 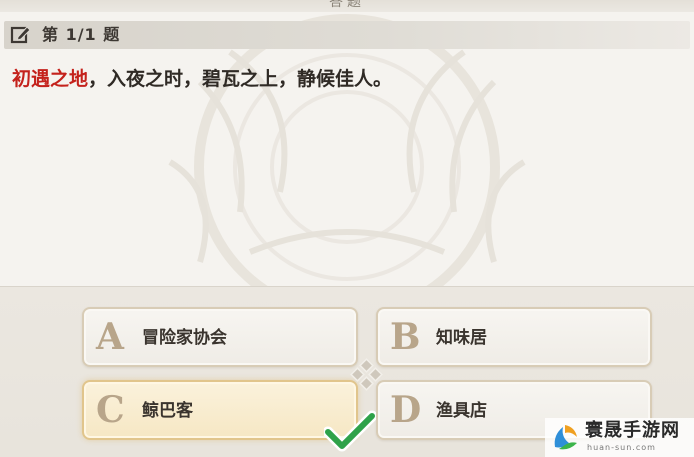 What do you see at coordinates (565, 437) in the screenshot?
I see `site-logo-icon` at bounding box center [565, 437].